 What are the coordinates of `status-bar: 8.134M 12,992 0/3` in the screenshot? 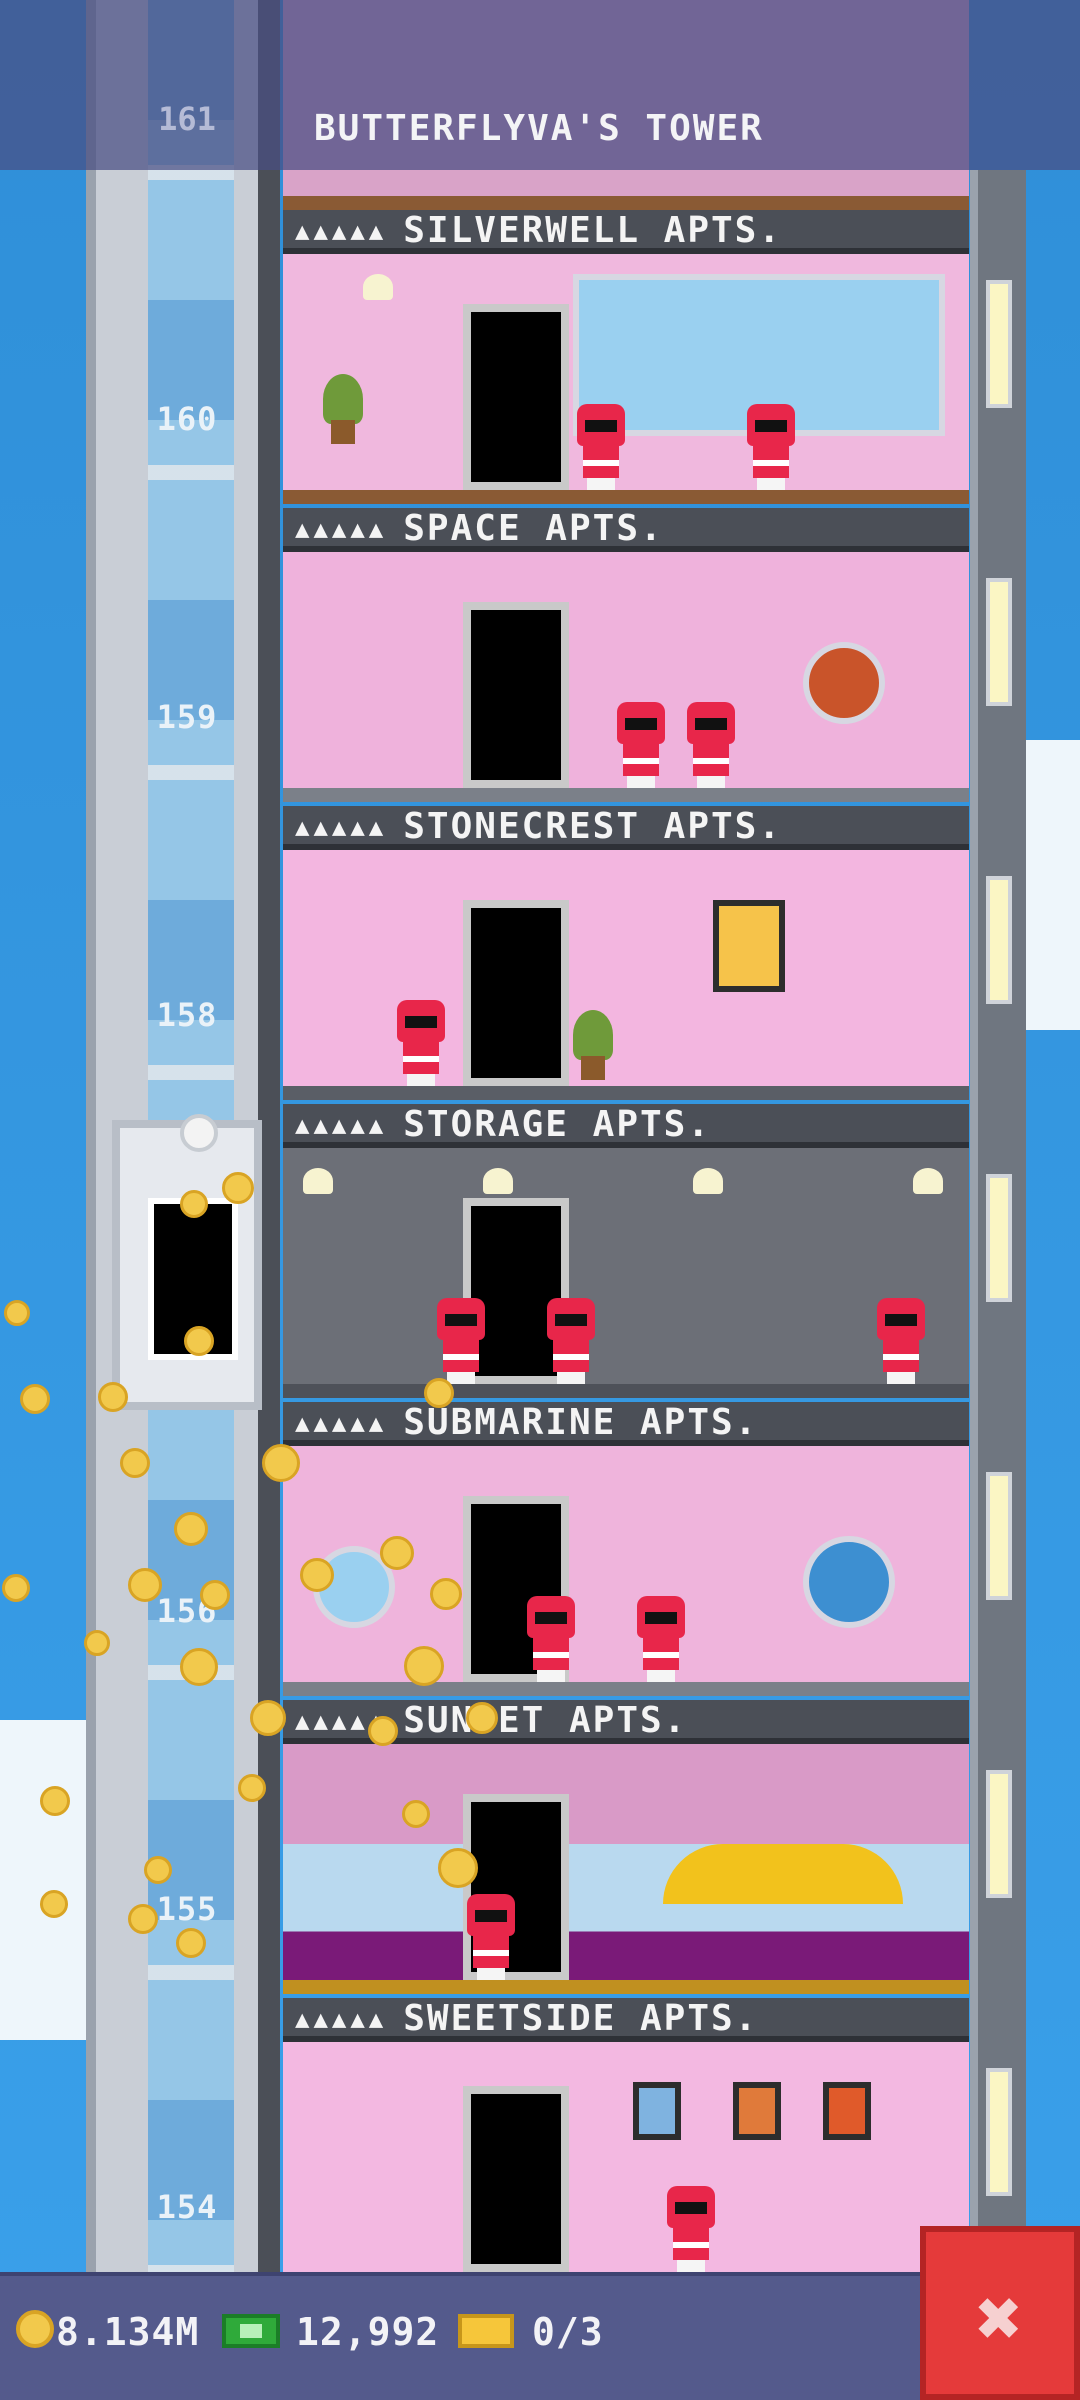 It's located at (540, 2336).